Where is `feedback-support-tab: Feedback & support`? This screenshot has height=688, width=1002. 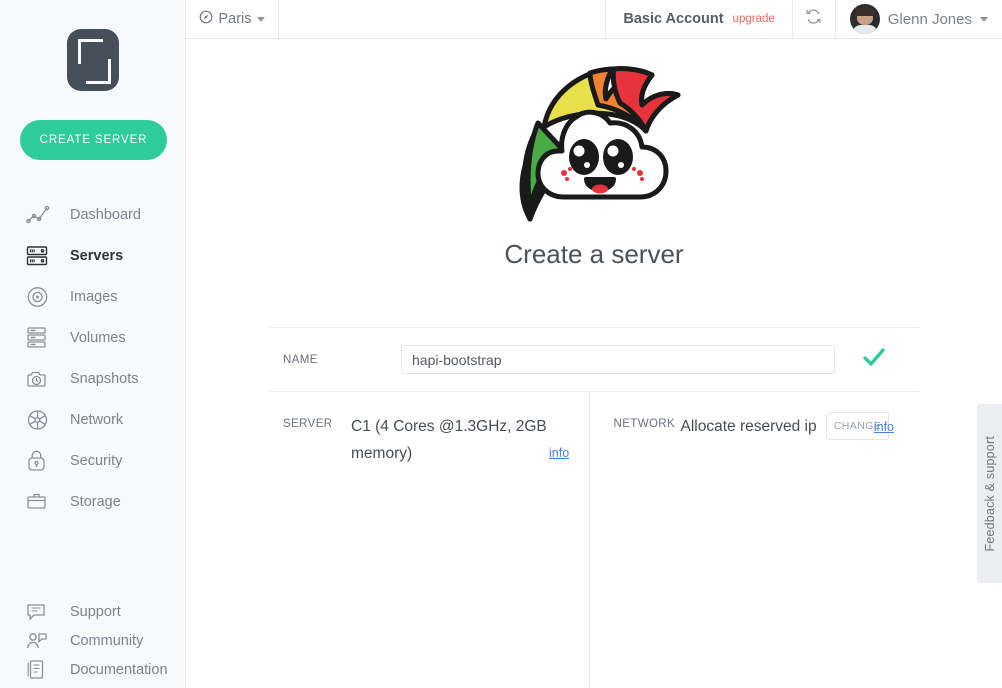 feedback-support-tab: Feedback & support is located at coordinates (989, 493).